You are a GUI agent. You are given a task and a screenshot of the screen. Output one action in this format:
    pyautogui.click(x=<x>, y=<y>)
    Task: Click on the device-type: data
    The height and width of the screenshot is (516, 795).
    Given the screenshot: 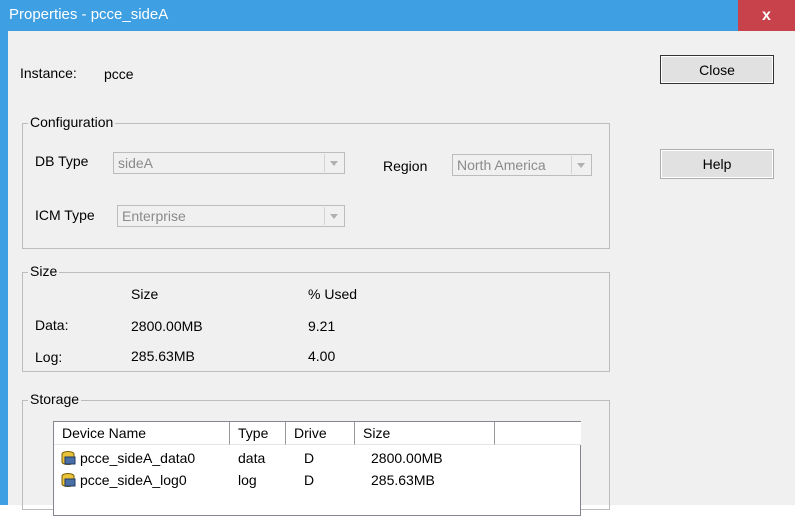 What is the action you would take?
    pyautogui.click(x=252, y=458)
    